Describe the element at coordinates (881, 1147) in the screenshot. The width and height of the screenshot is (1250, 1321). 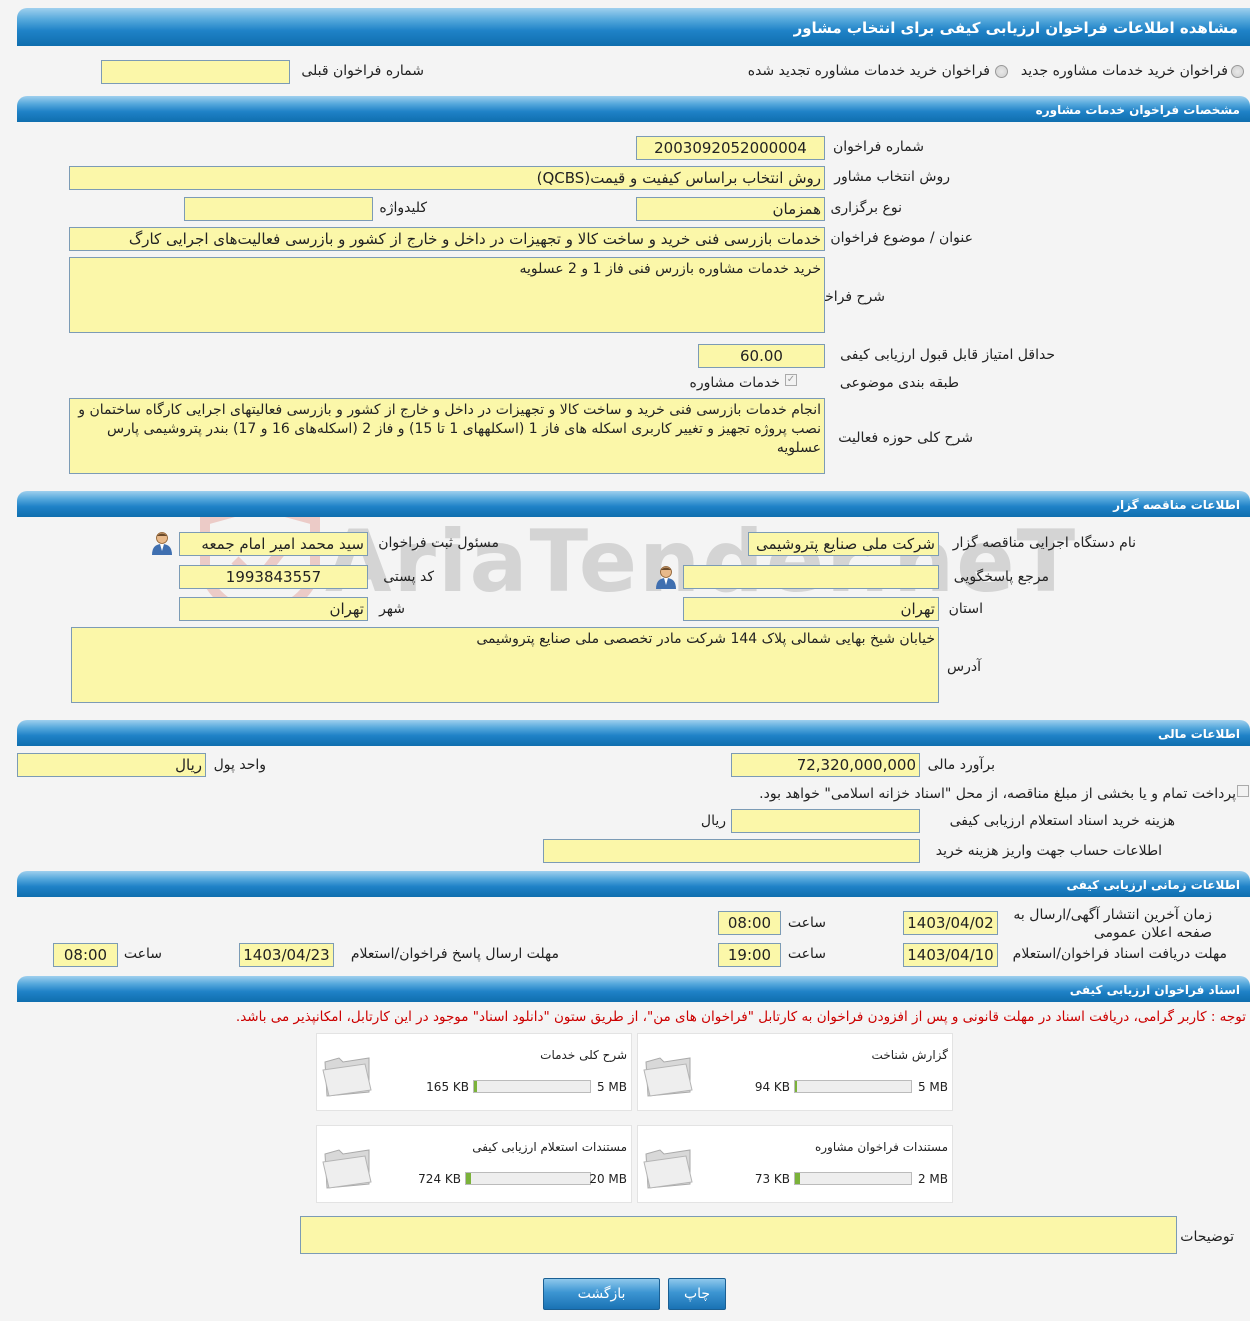
I see `file-title: مستندات فراخوان مشاوره` at that location.